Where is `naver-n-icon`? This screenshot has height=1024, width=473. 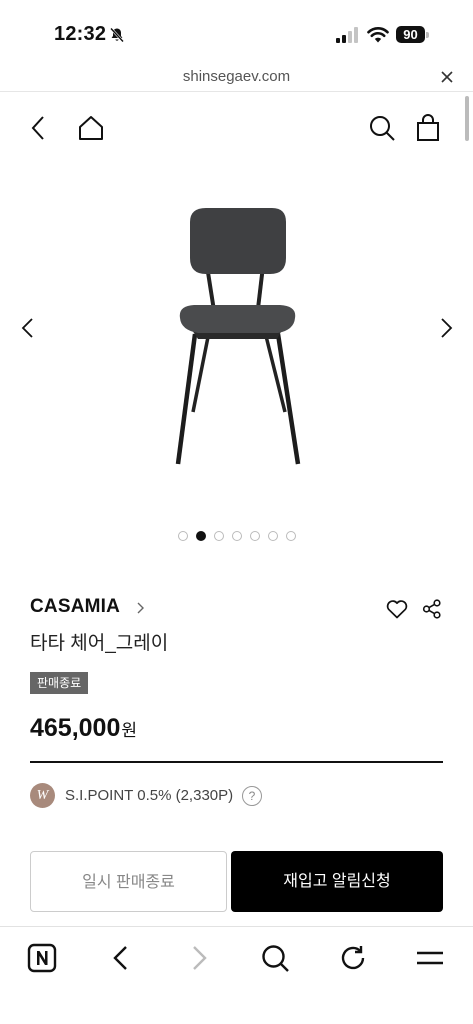 naver-n-icon is located at coordinates (42, 958).